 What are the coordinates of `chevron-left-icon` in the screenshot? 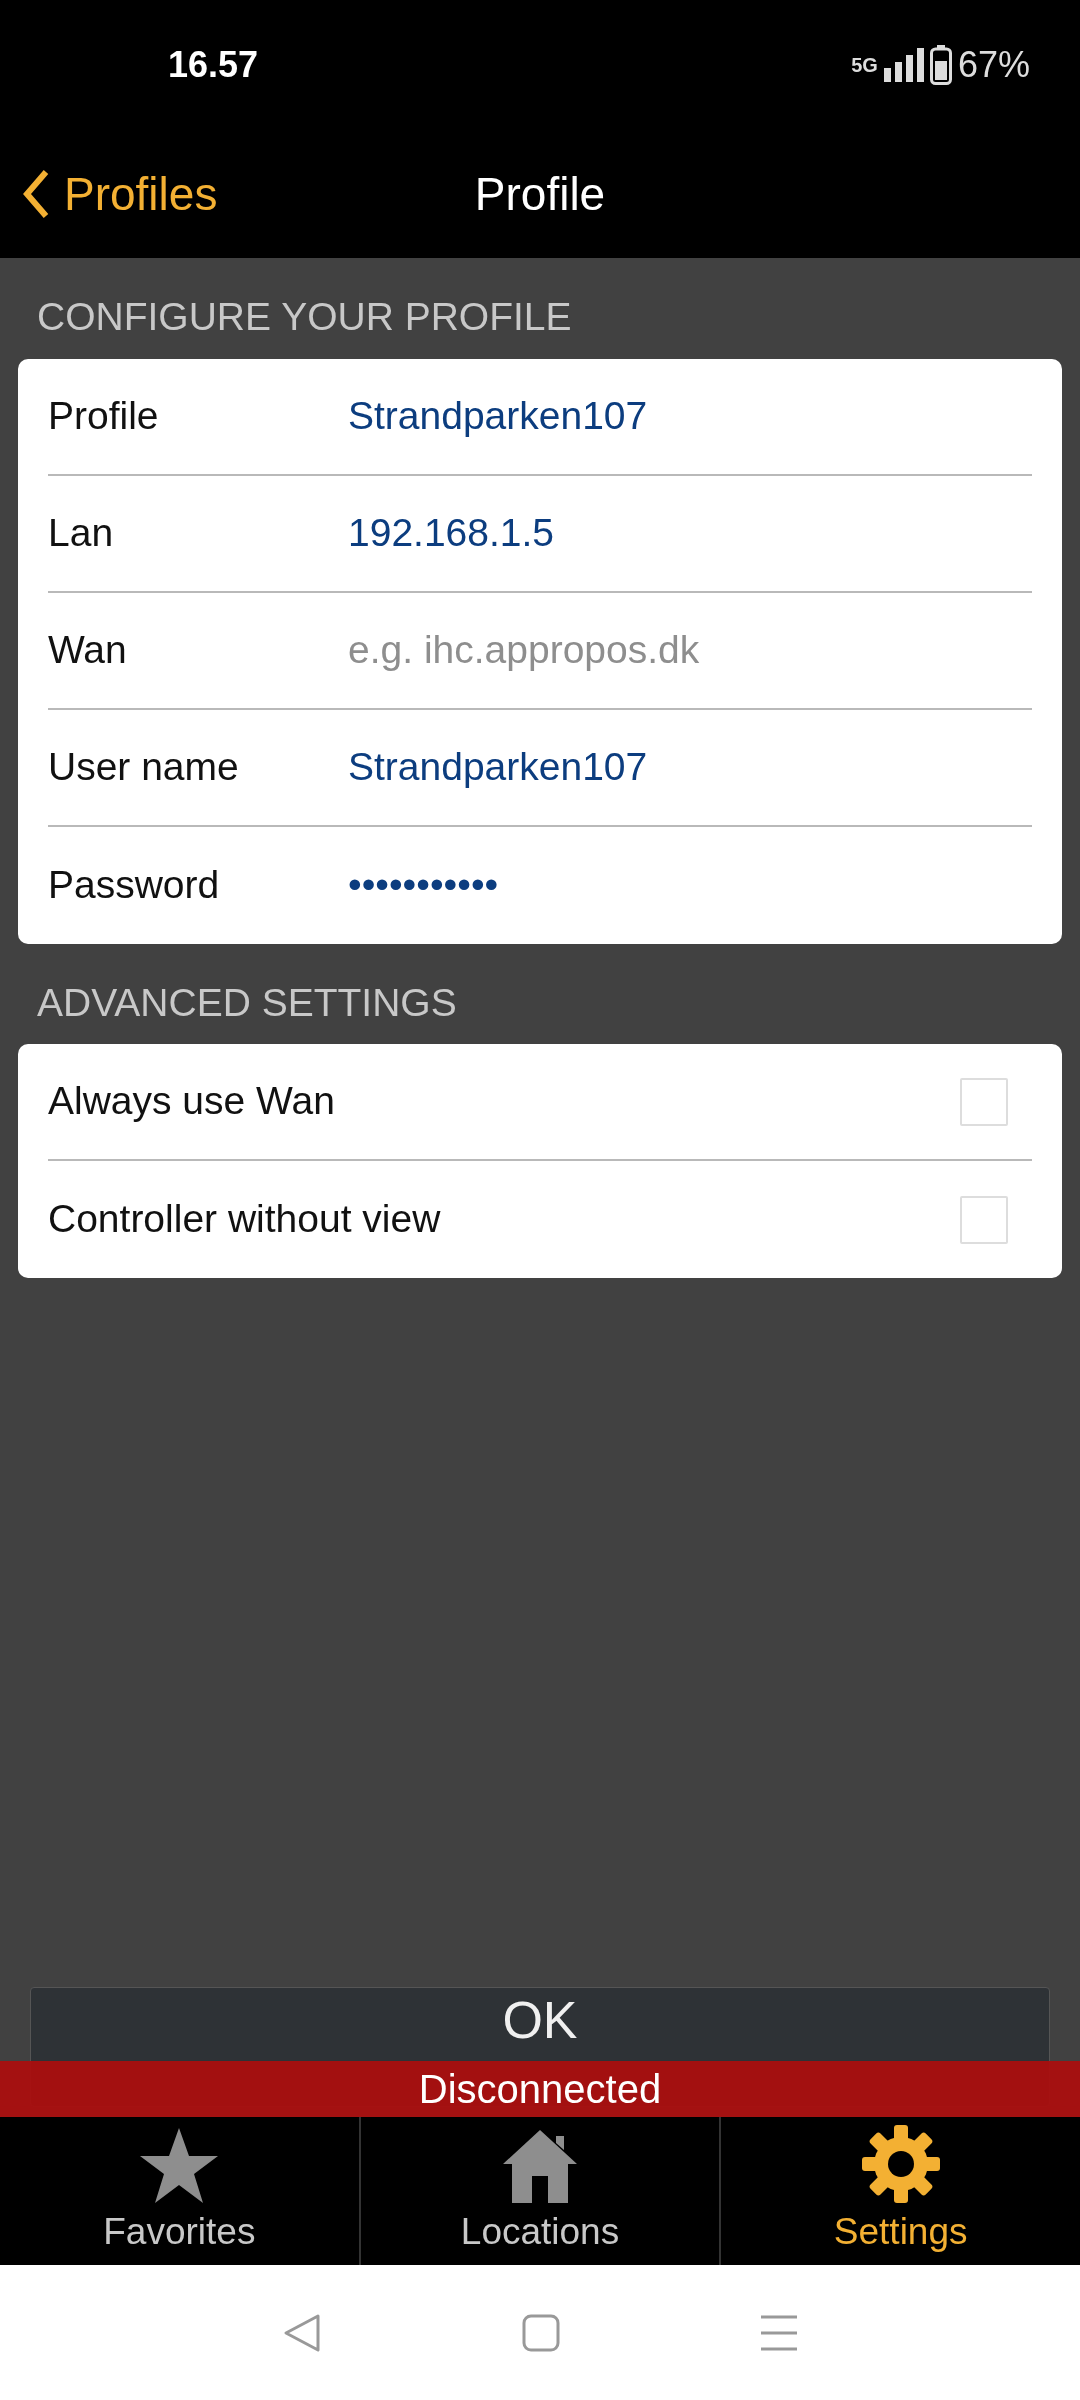 It's located at (36, 194).